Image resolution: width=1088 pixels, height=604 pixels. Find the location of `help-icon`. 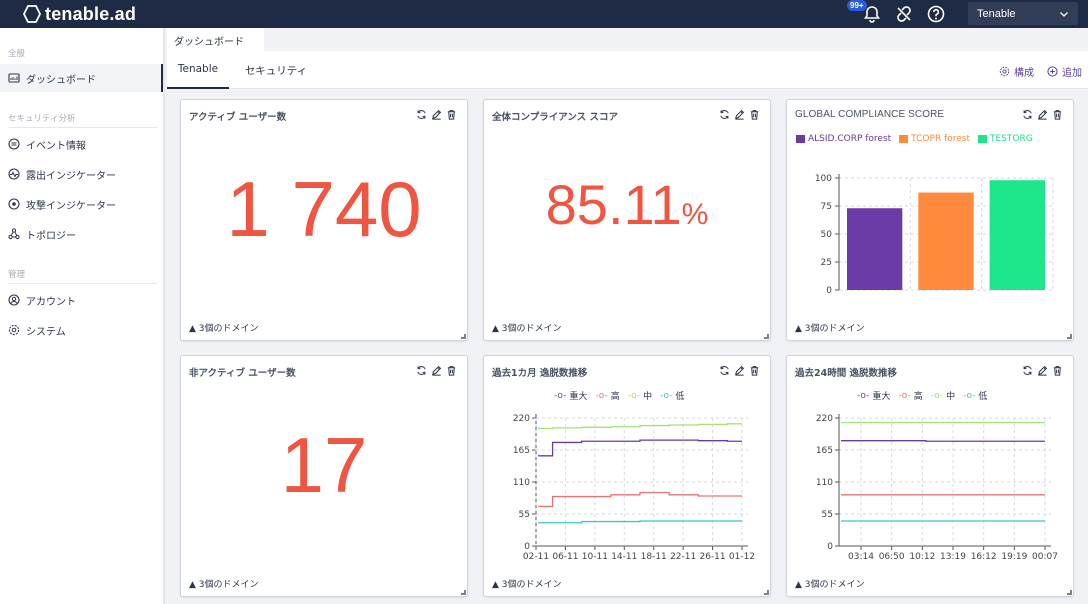

help-icon is located at coordinates (936, 14).